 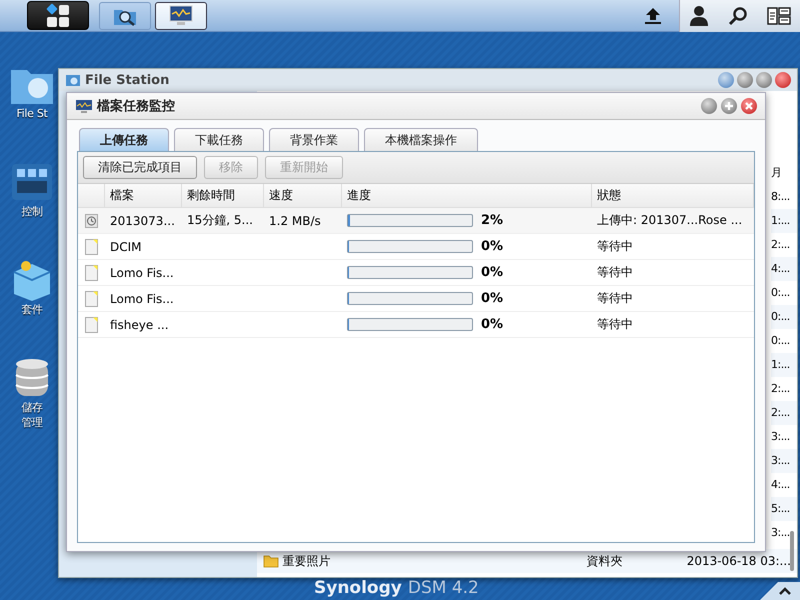 What do you see at coordinates (699, 15) in the screenshot?
I see `user-icon` at bounding box center [699, 15].